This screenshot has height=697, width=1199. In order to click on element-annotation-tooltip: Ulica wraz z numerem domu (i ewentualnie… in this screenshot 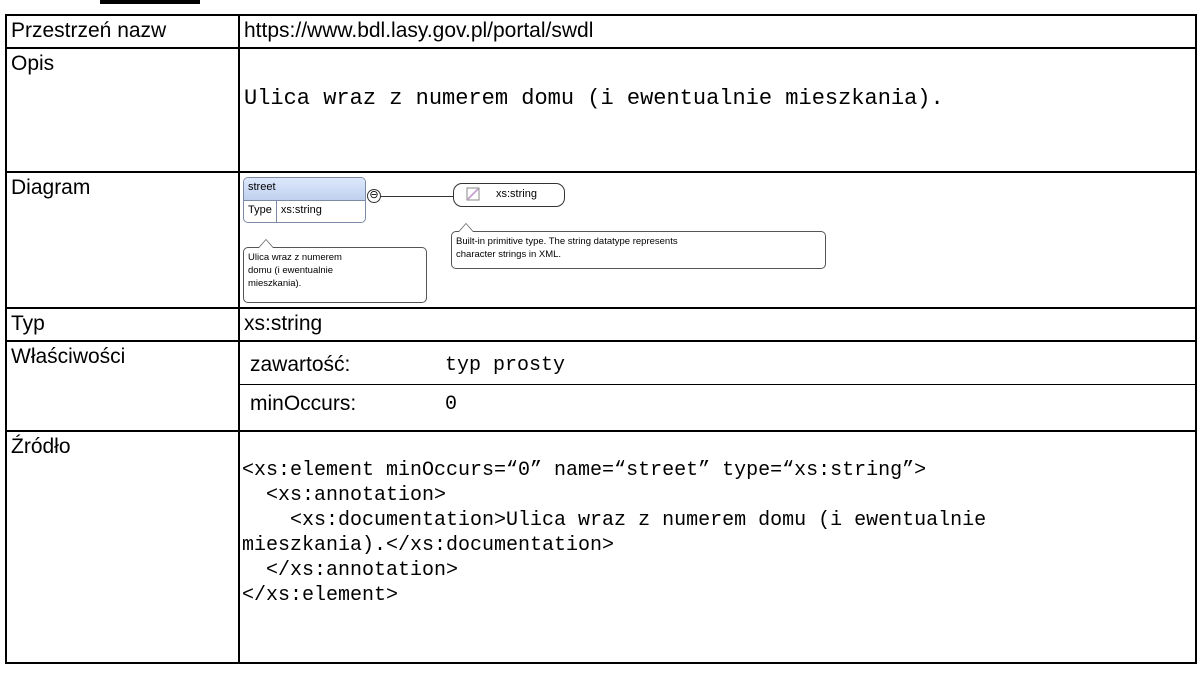, I will do `click(335, 271)`.